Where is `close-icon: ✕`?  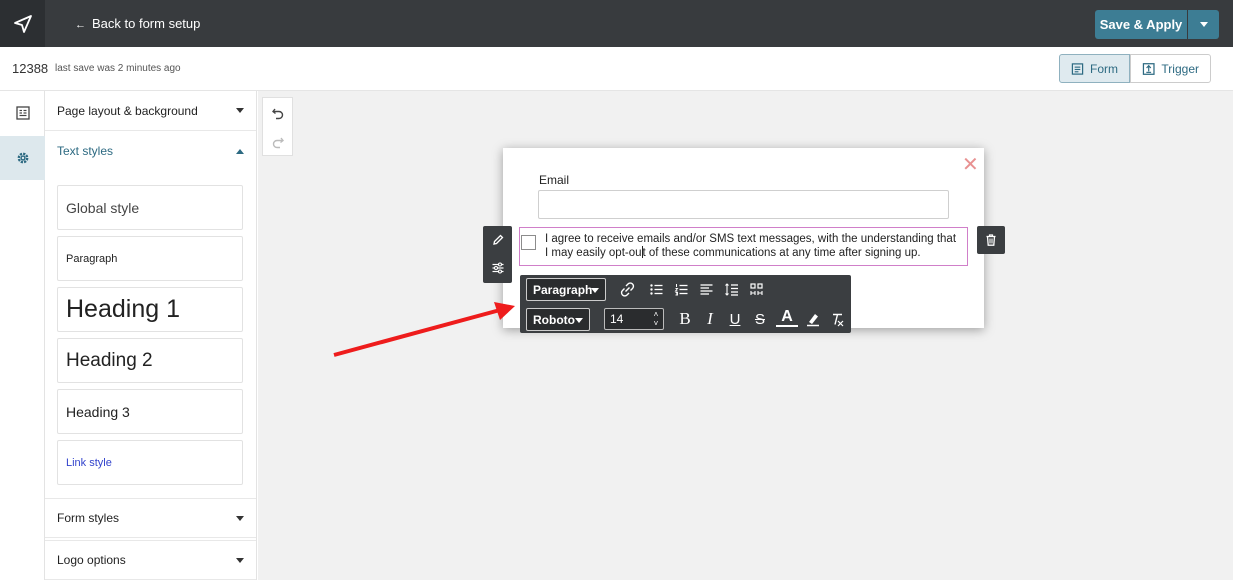
close-icon: ✕ is located at coordinates (970, 164).